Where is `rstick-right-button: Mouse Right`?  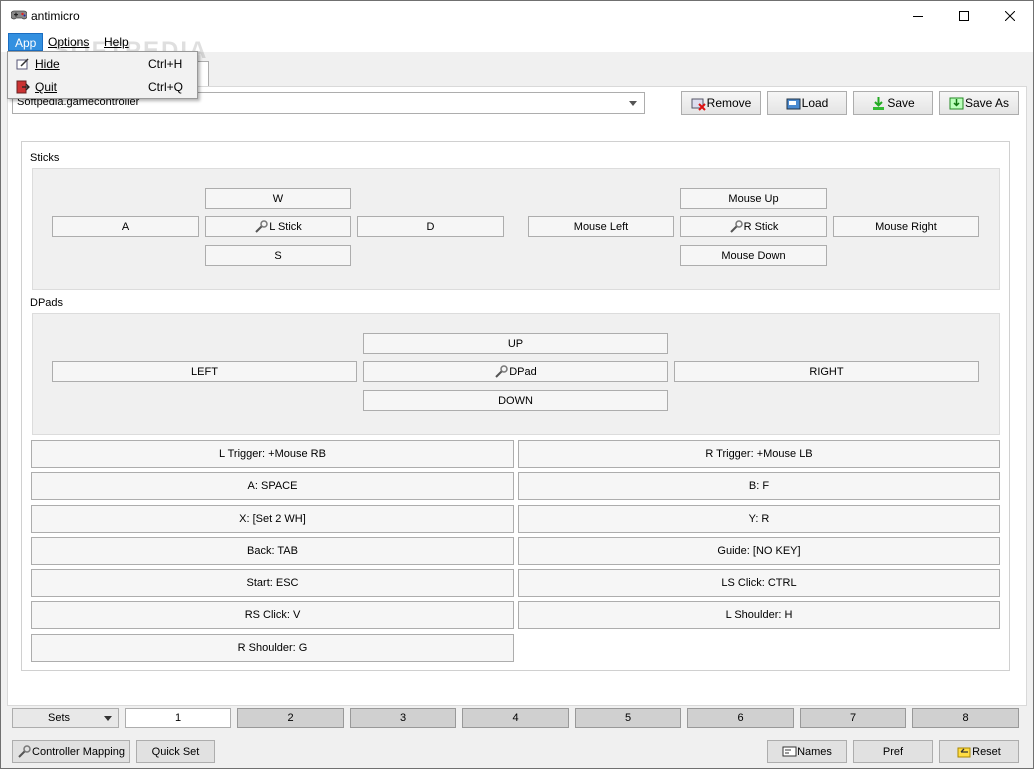 rstick-right-button: Mouse Right is located at coordinates (906, 226).